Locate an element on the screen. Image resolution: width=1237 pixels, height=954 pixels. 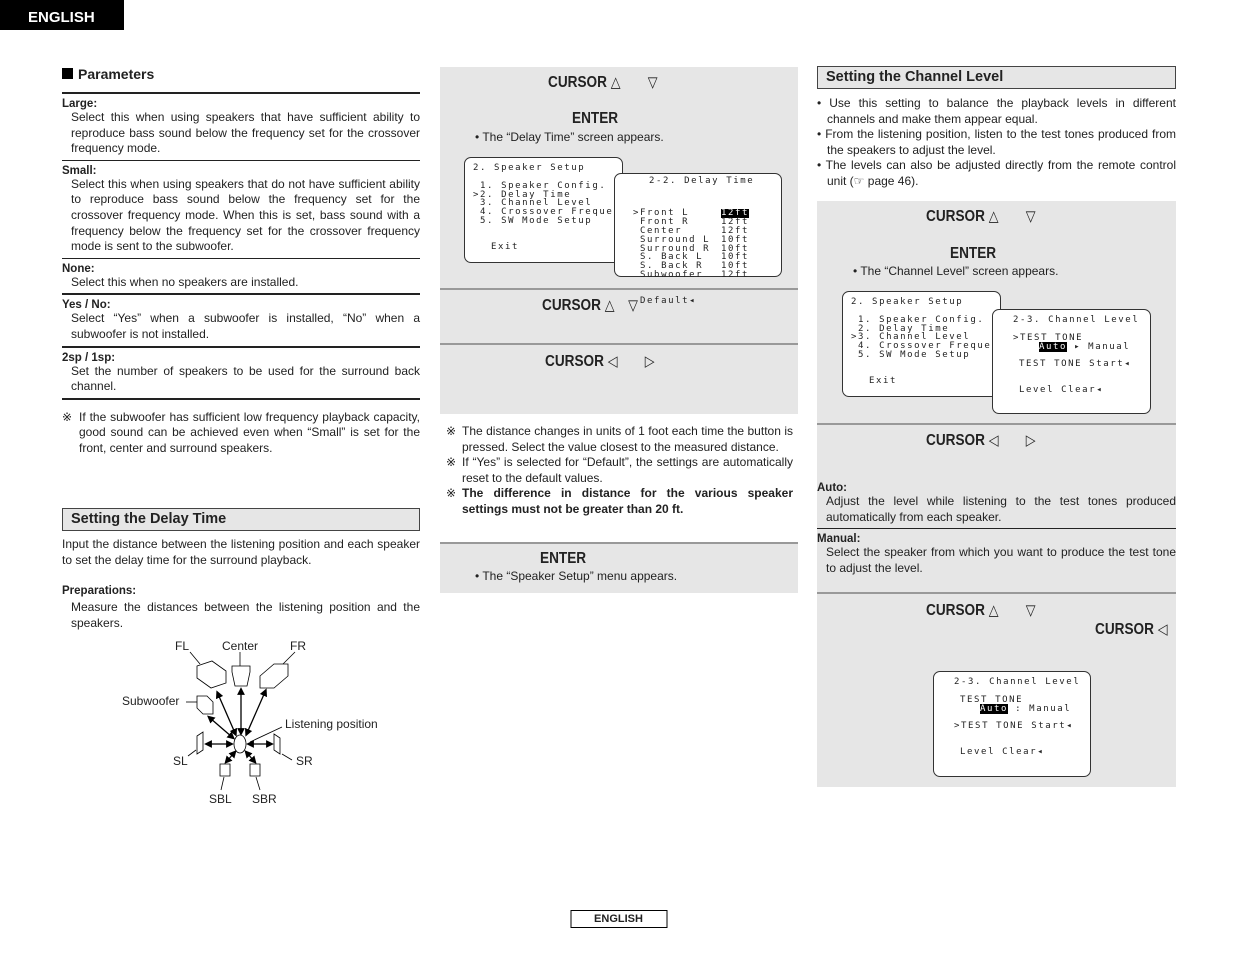
param-term: Small: is located at coordinates (79, 170).